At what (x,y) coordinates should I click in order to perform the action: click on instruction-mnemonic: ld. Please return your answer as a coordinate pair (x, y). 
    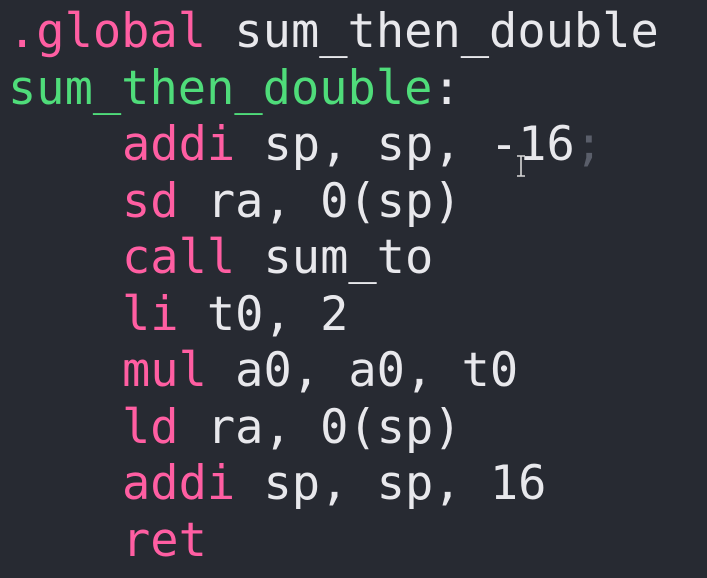
    Looking at the image, I should click on (150, 427).